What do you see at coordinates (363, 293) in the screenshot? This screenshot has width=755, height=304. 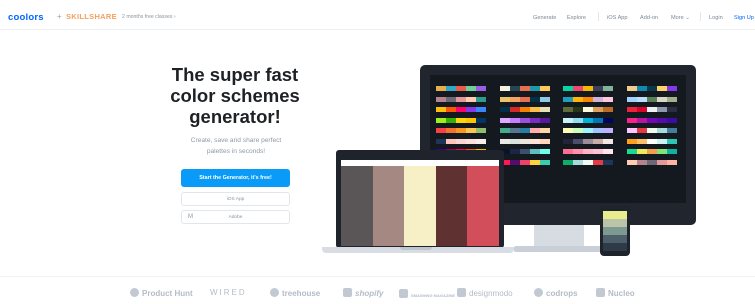 I see `partner-shopify: shopify` at bounding box center [363, 293].